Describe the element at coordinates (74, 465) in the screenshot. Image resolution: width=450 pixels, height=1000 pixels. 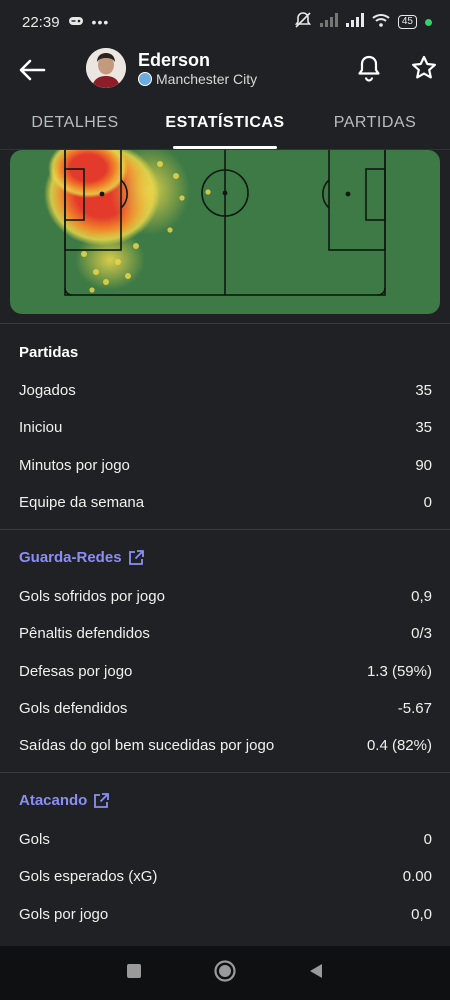
I see `stat-label: Minutos por jogo` at that location.